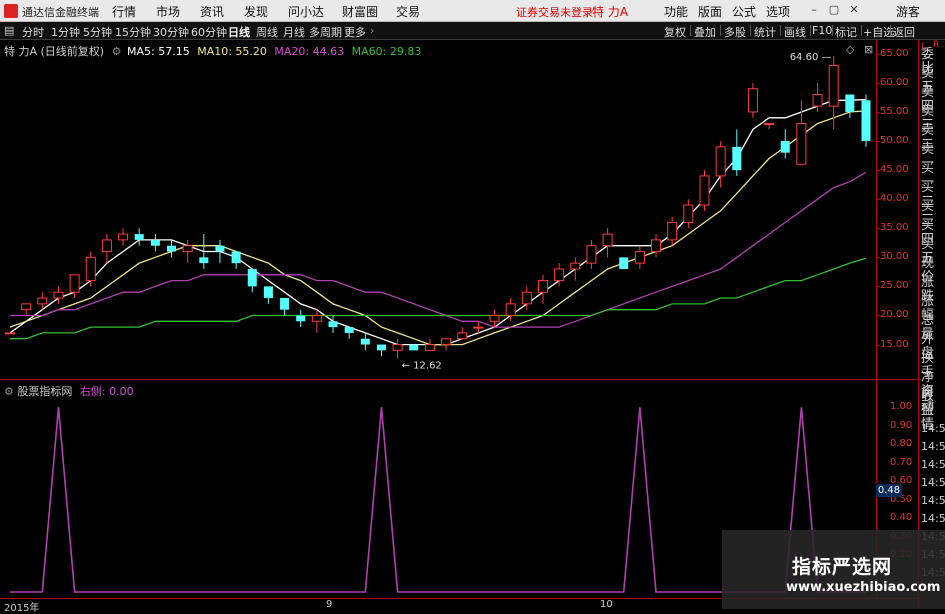 The height and width of the screenshot is (614, 945). What do you see at coordinates (901, 425) in the screenshot?
I see `indicator-y-tick: 0.90` at bounding box center [901, 425].